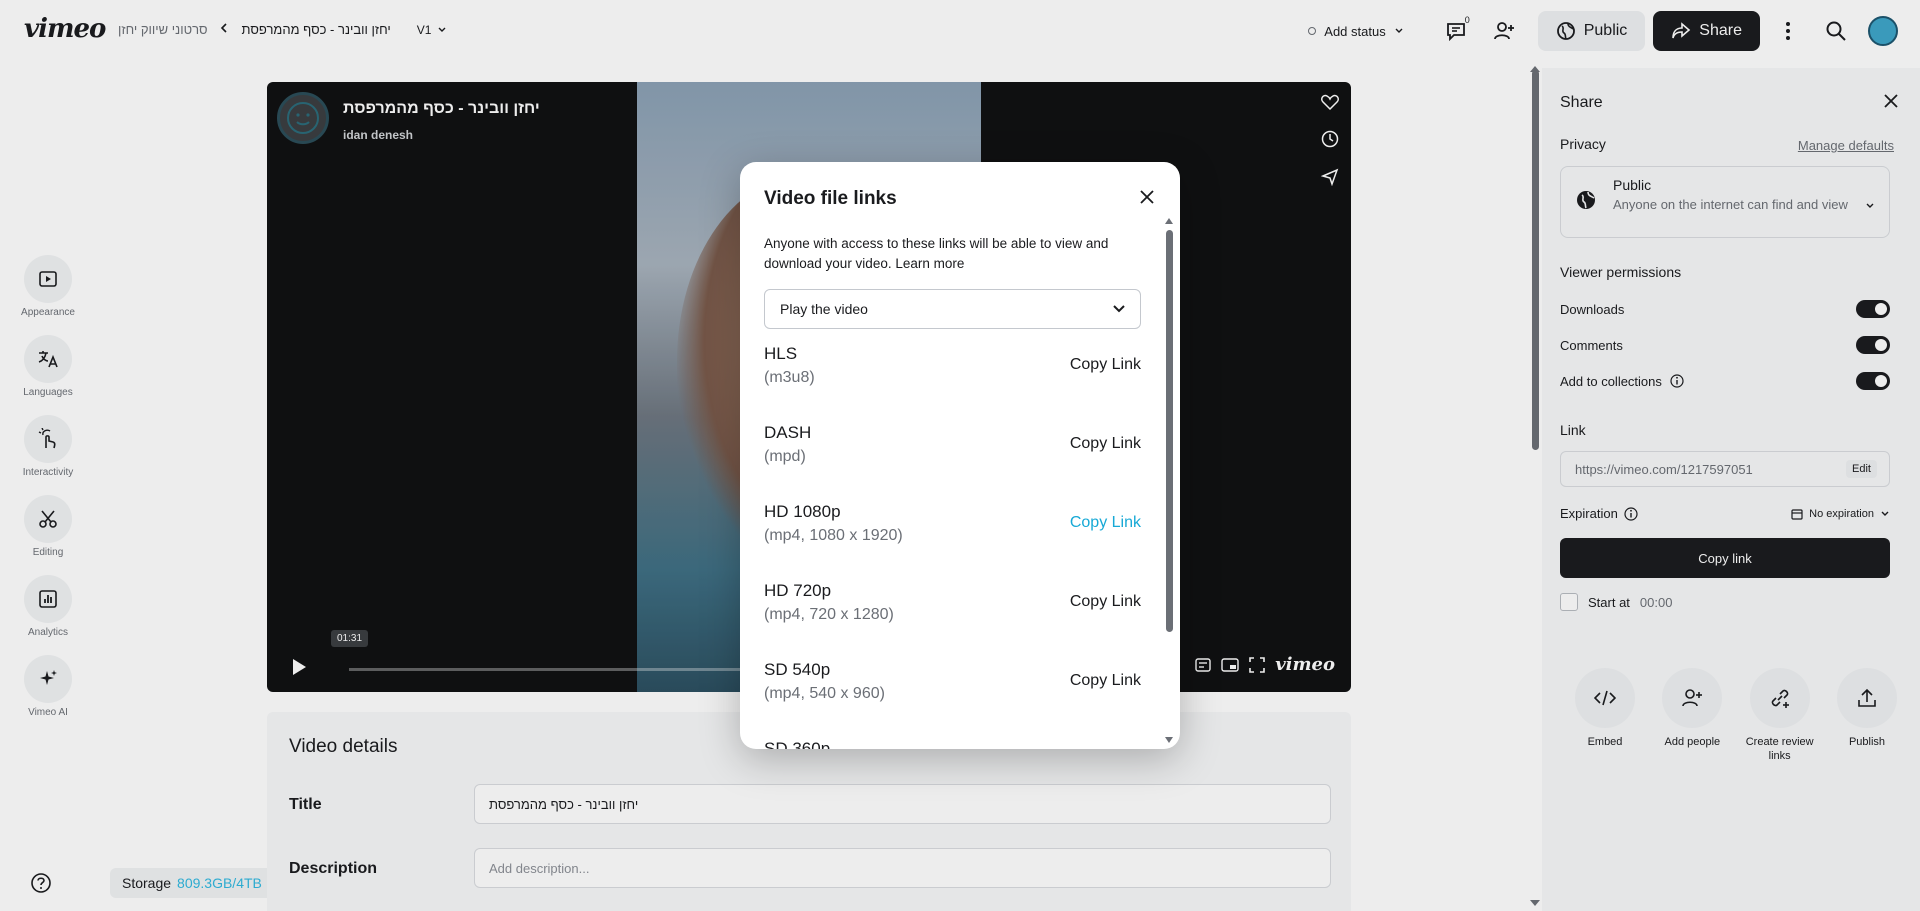 This screenshot has height=911, width=1920. Describe the element at coordinates (830, 198) in the screenshot. I see `modal-title: Video file links` at that location.